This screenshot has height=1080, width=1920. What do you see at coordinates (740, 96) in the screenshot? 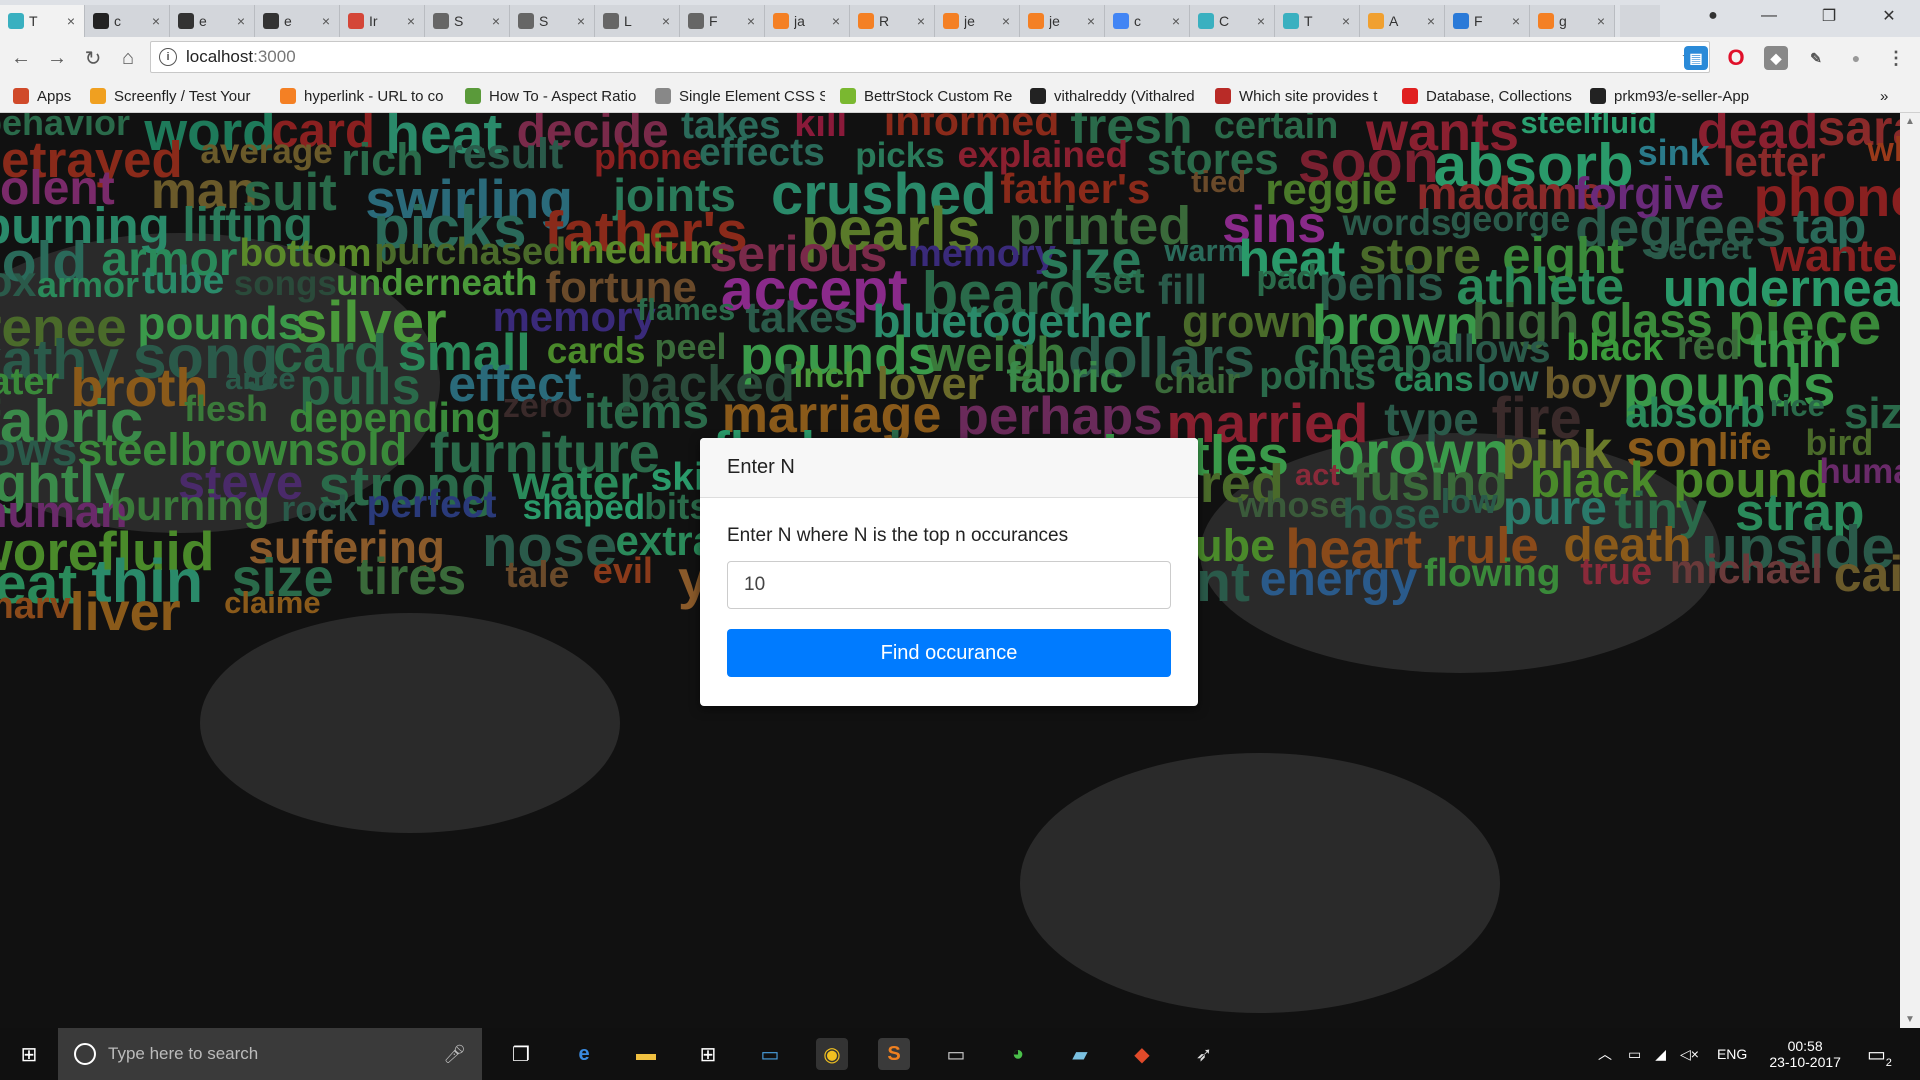
I see `bookmark-item: Single Element CSS S` at bounding box center [740, 96].